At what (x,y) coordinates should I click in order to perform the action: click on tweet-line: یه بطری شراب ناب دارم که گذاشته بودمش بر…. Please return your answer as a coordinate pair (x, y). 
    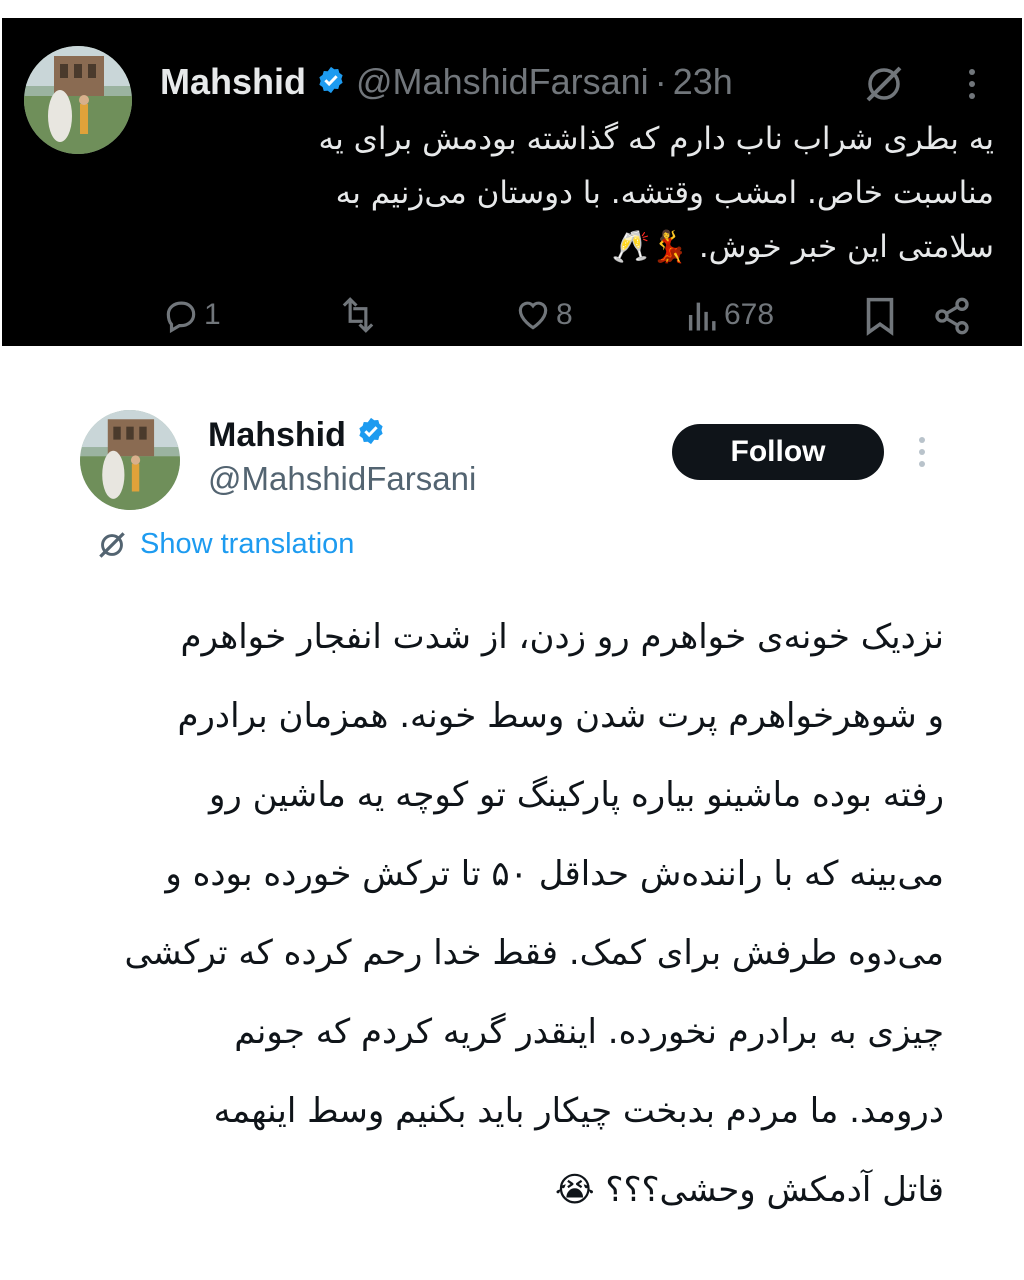
    Looking at the image, I should click on (656, 139).